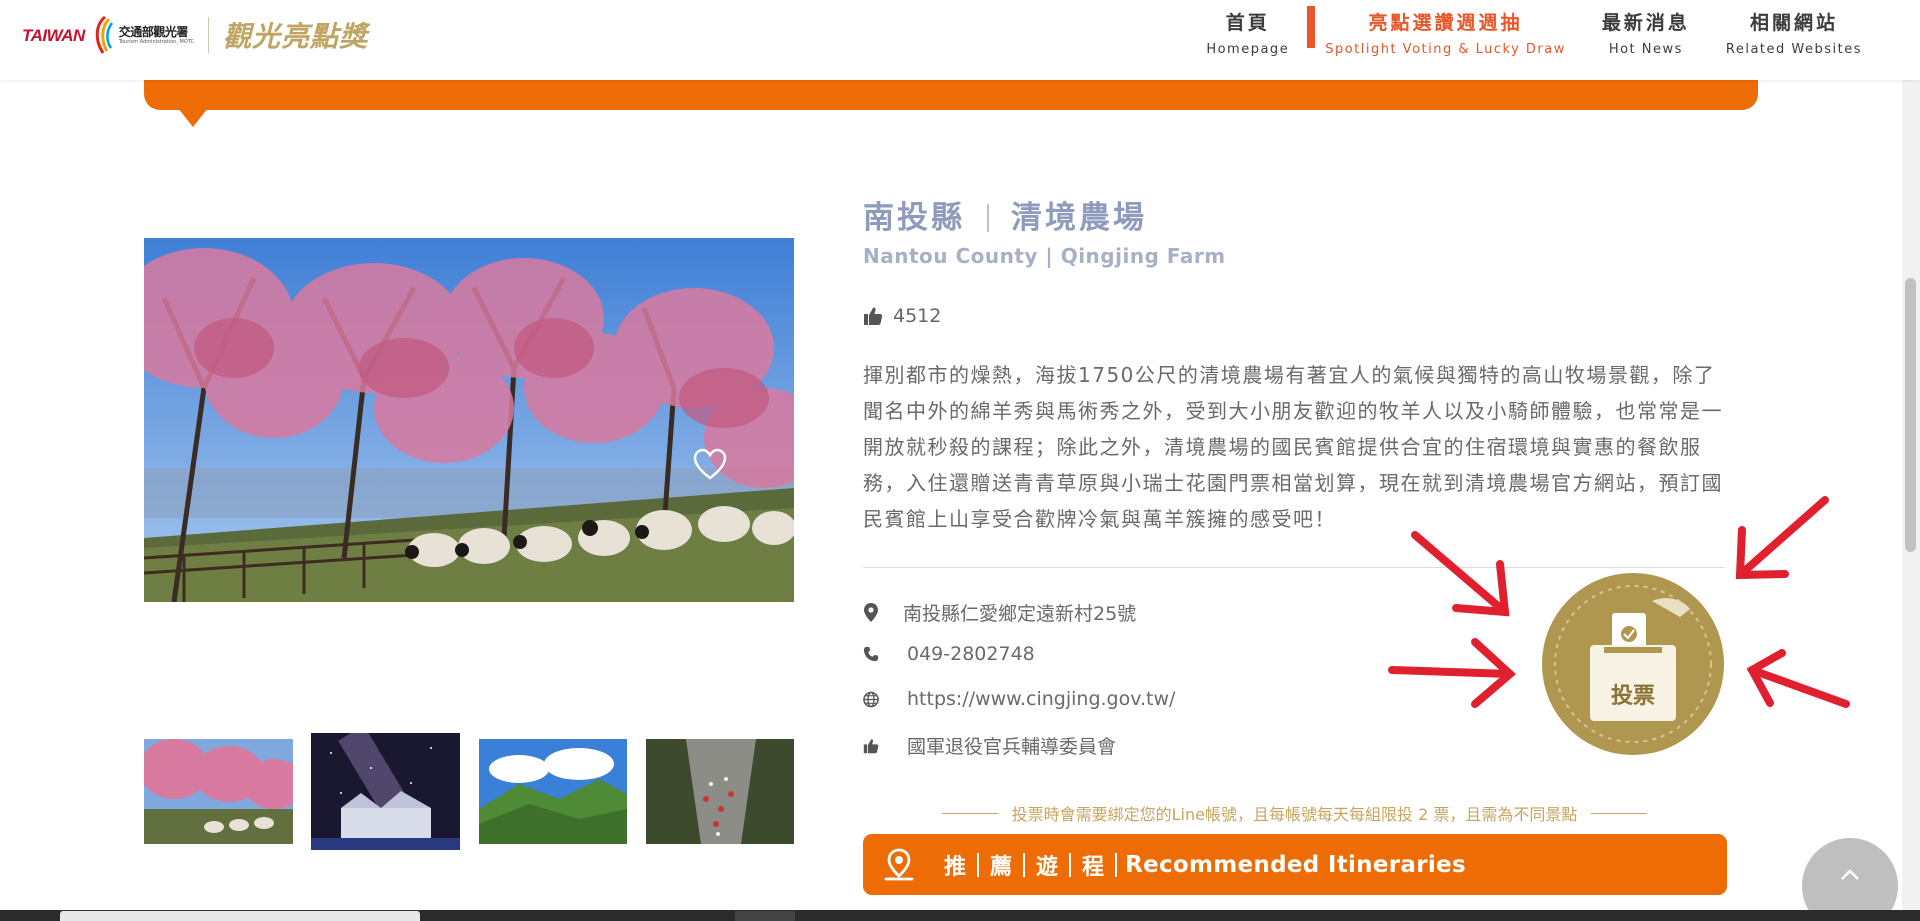 Image resolution: width=1920 pixels, height=921 pixels. Describe the element at coordinates (104, 34) in the screenshot. I see `mott-swirl-icon` at that location.